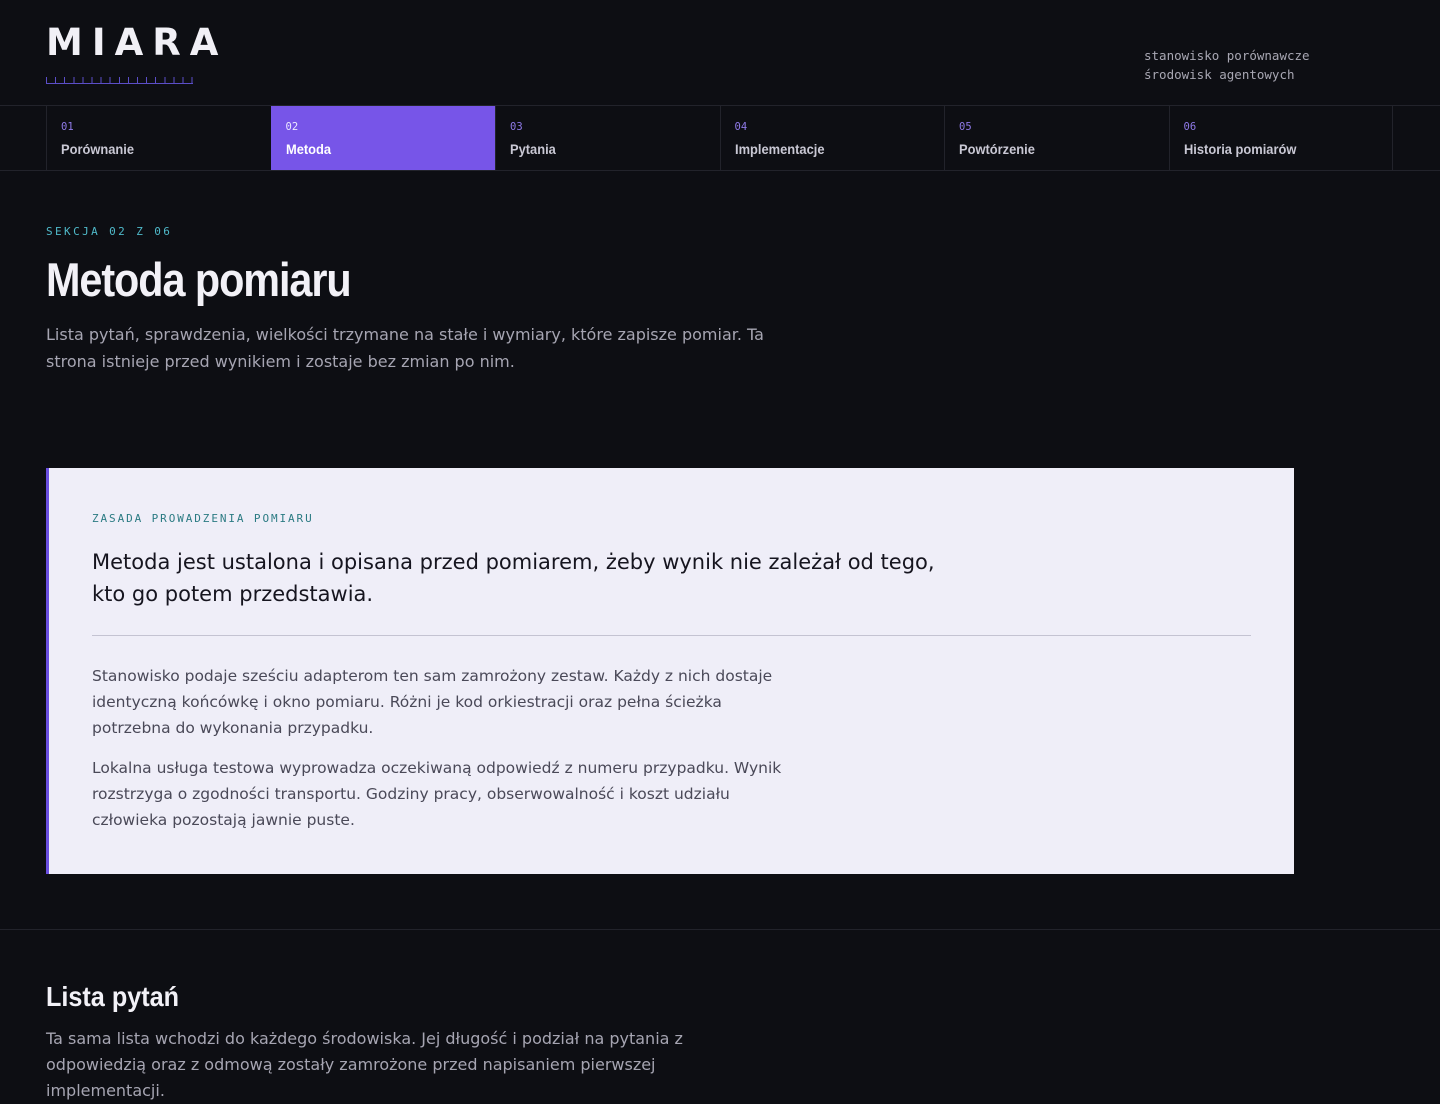  What do you see at coordinates (98, 149) in the screenshot?
I see `tab-label: Porównanie` at bounding box center [98, 149].